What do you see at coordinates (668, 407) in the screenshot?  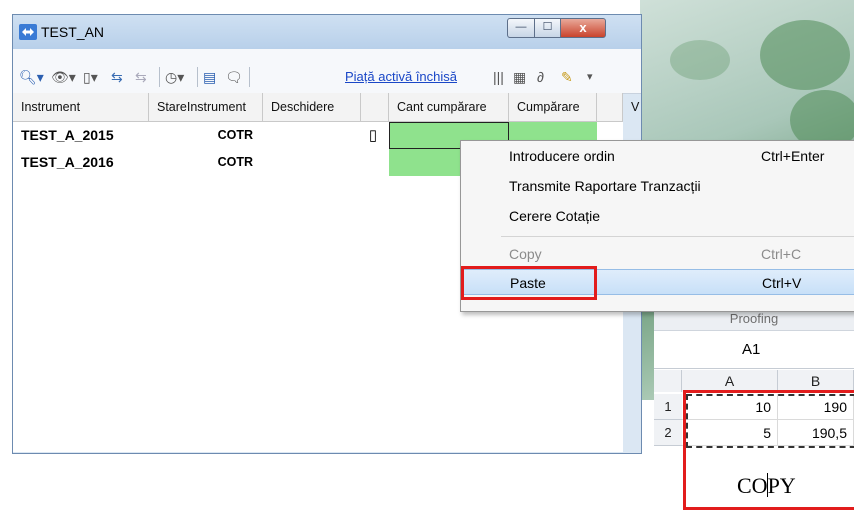 I see `row-header-1: 1` at bounding box center [668, 407].